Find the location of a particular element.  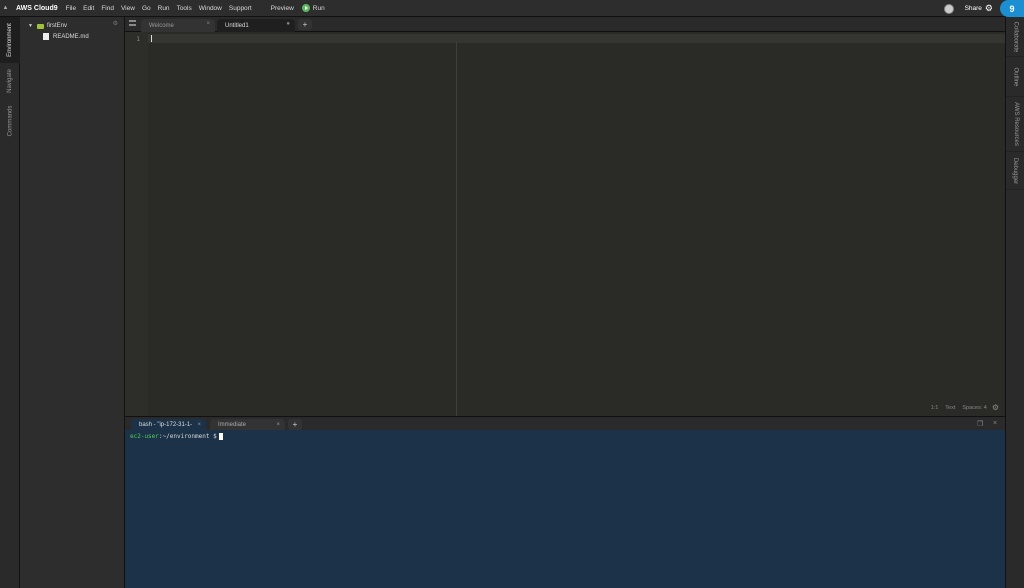

tab-collaborate: Collaborate is located at coordinates (1015, 37).